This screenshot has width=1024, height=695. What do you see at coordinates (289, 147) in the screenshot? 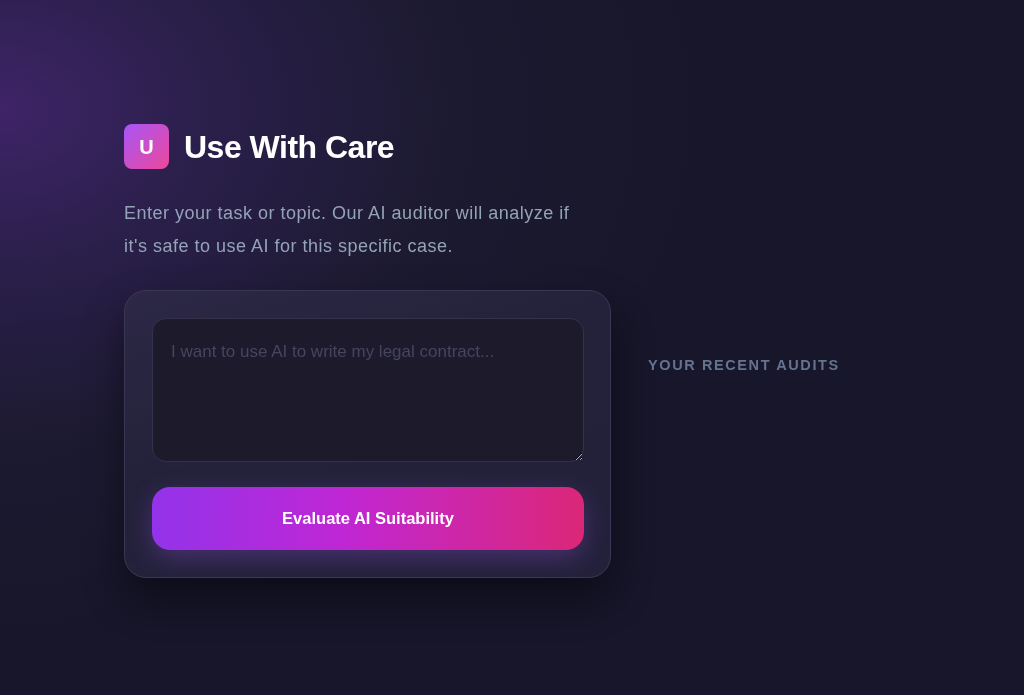
I see `app-title: Use With Care` at bounding box center [289, 147].